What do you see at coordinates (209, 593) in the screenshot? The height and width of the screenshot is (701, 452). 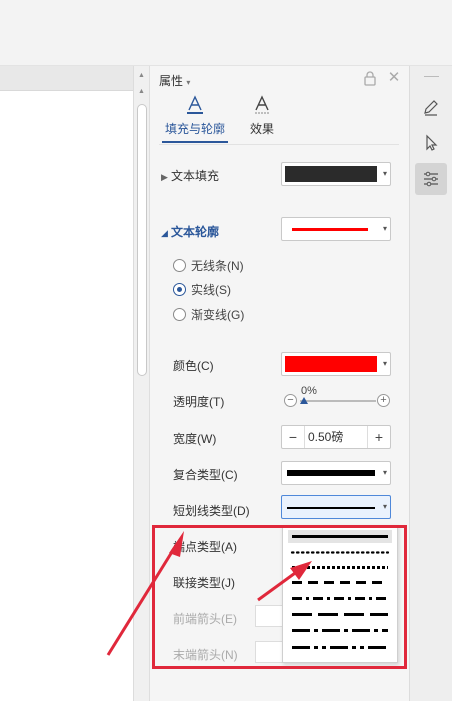 I see `annotation-arrows` at bounding box center [209, 593].